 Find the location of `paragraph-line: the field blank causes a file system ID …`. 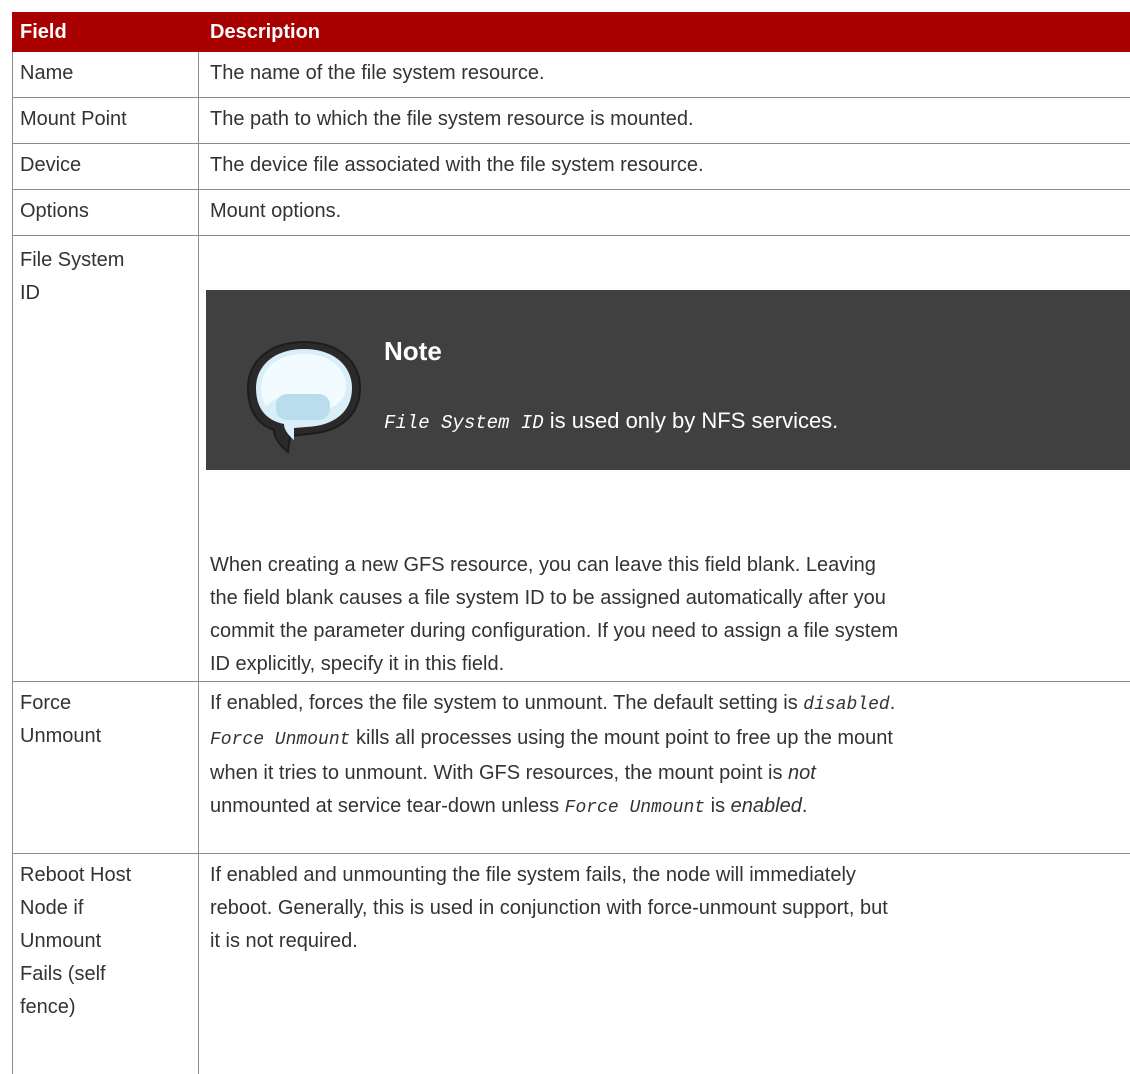

paragraph-line: the field blank causes a file system ID … is located at coordinates (548, 598).